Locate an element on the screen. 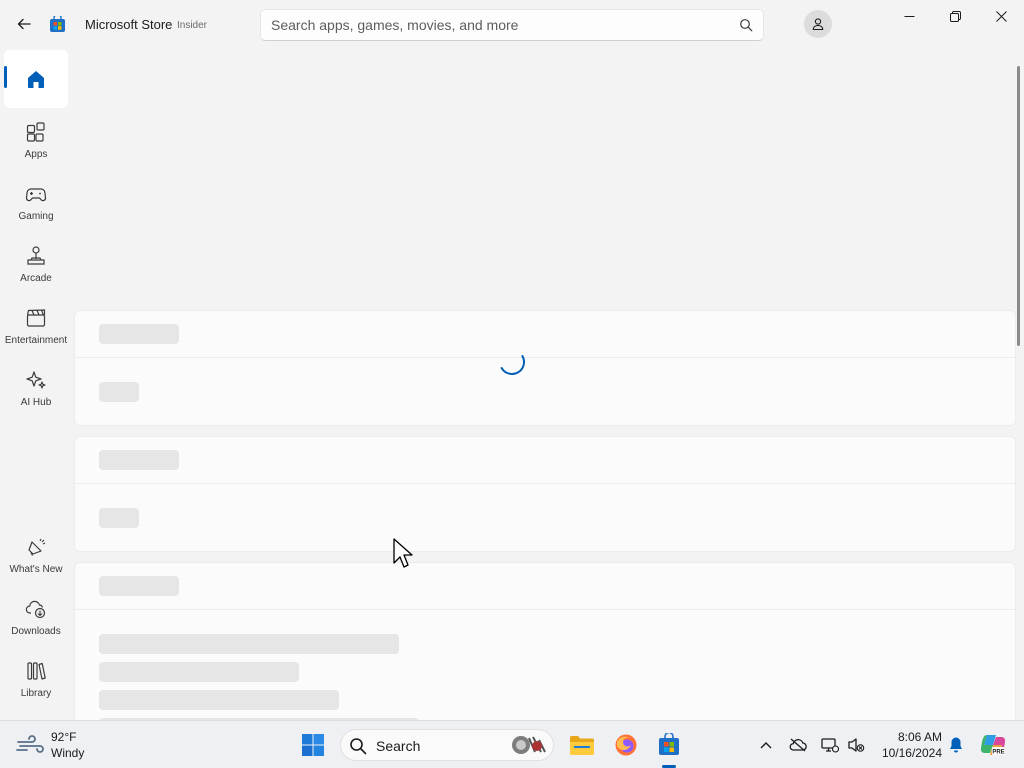 The width and height of the screenshot is (1024, 768). chevron-up-icon is located at coordinates (766, 745).